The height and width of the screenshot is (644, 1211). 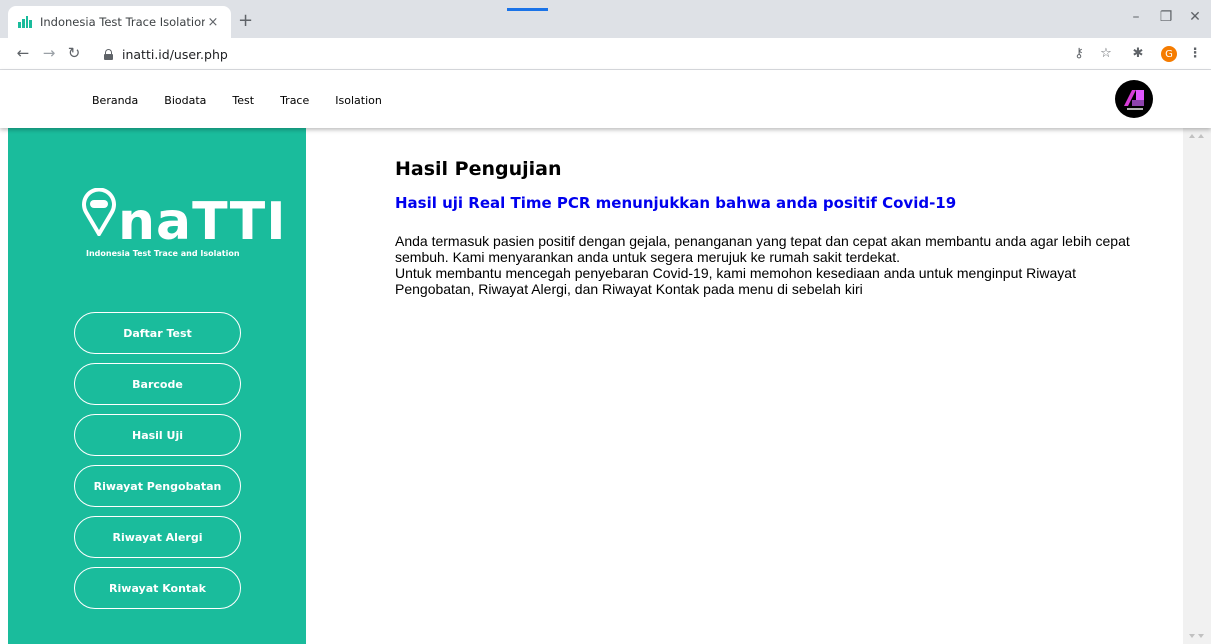 I want to click on browser-tab: Indonesia Test Trace Isolation ×, so click(x=119, y=22).